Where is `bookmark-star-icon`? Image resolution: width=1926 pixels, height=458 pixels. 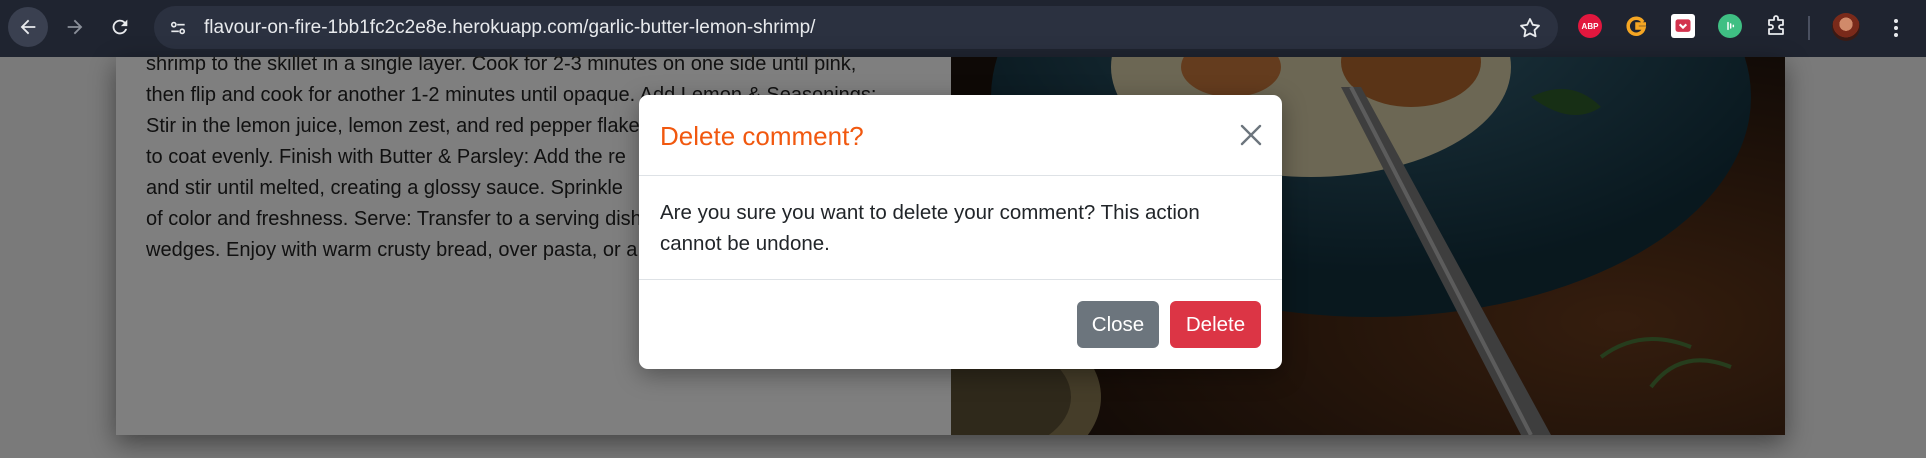 bookmark-star-icon is located at coordinates (1530, 28).